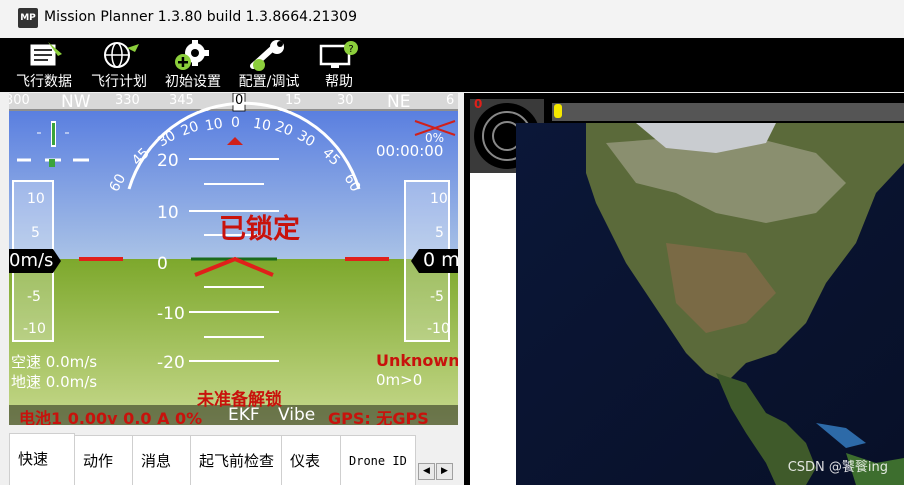 The width and height of the screenshot is (904, 485). What do you see at coordinates (259, 229) in the screenshot?
I see `lock-status: 已锁定` at bounding box center [259, 229].